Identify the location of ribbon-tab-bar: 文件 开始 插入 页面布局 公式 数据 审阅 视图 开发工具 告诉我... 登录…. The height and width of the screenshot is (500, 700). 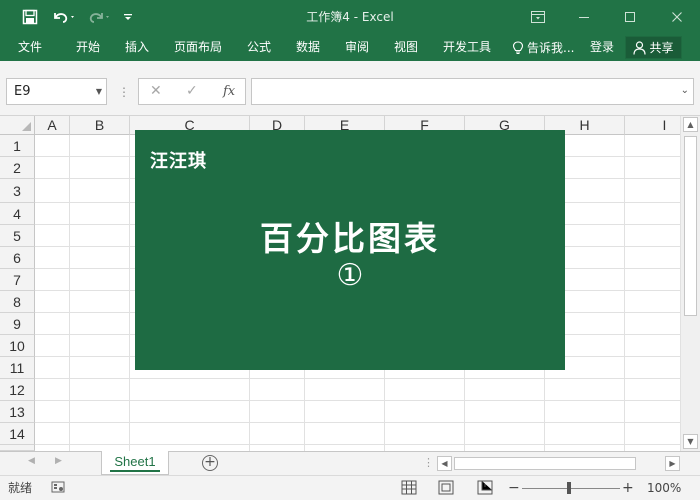
(350, 47).